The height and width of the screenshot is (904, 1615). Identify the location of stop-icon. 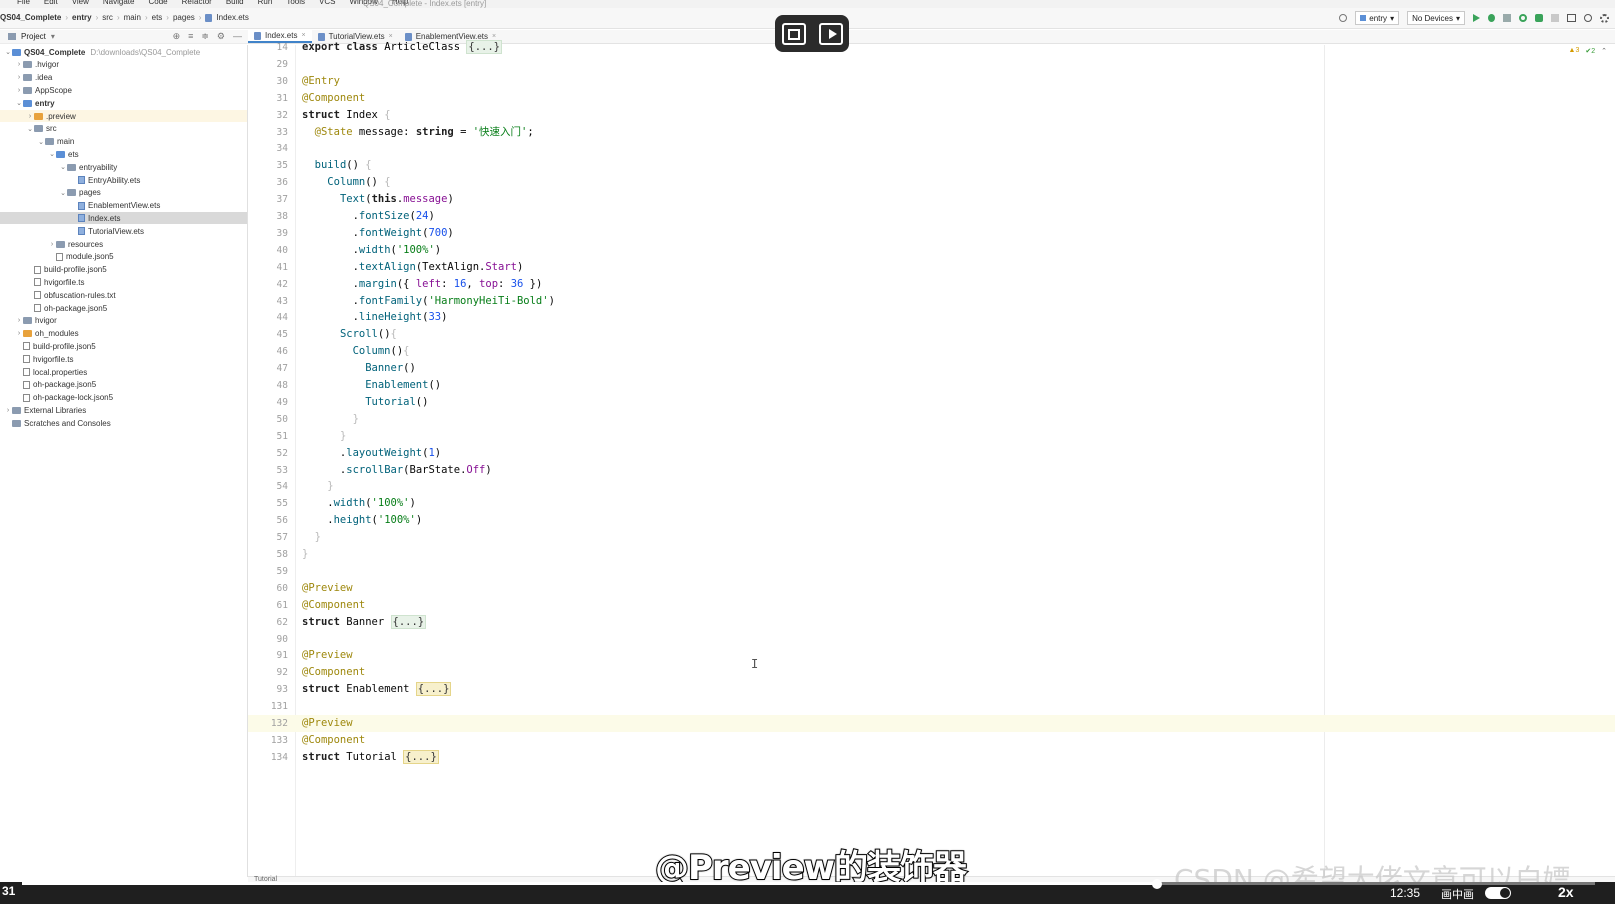
(1555, 18).